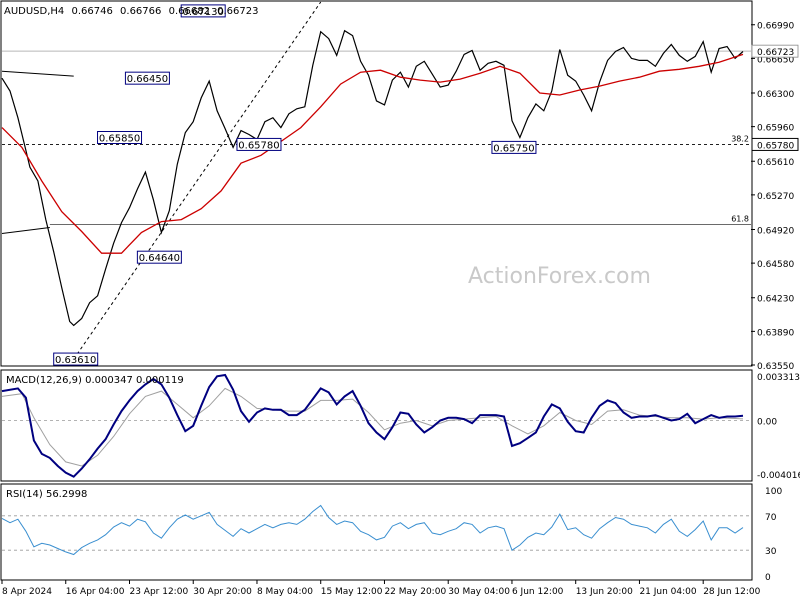  What do you see at coordinates (34, 11) in the screenshot?
I see `chart-title-symbol: AUDUSD,H4` at bounding box center [34, 11].